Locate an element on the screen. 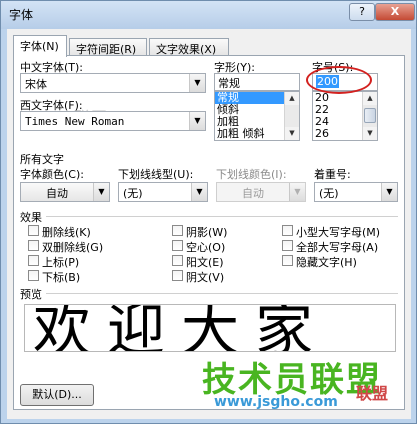 Image resolution: width=417 pixels, height=424 pixels. tab-font: 字体(N) is located at coordinates (40, 46).